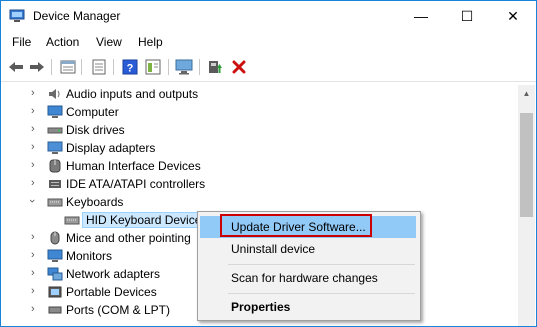 This screenshot has height=327, width=537. Describe the element at coordinates (92, 112) in the screenshot. I see `tree-item-label: Computer` at that location.